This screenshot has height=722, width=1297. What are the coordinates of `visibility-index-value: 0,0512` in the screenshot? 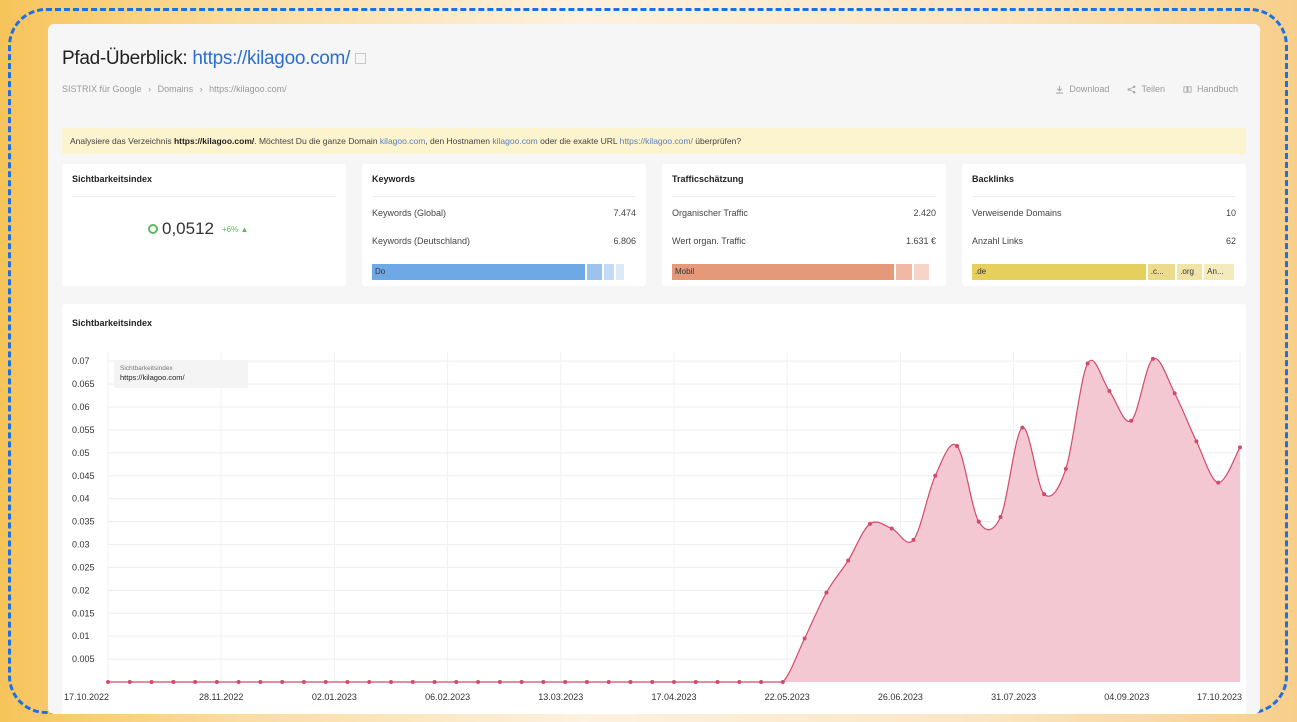 It's located at (188, 228).